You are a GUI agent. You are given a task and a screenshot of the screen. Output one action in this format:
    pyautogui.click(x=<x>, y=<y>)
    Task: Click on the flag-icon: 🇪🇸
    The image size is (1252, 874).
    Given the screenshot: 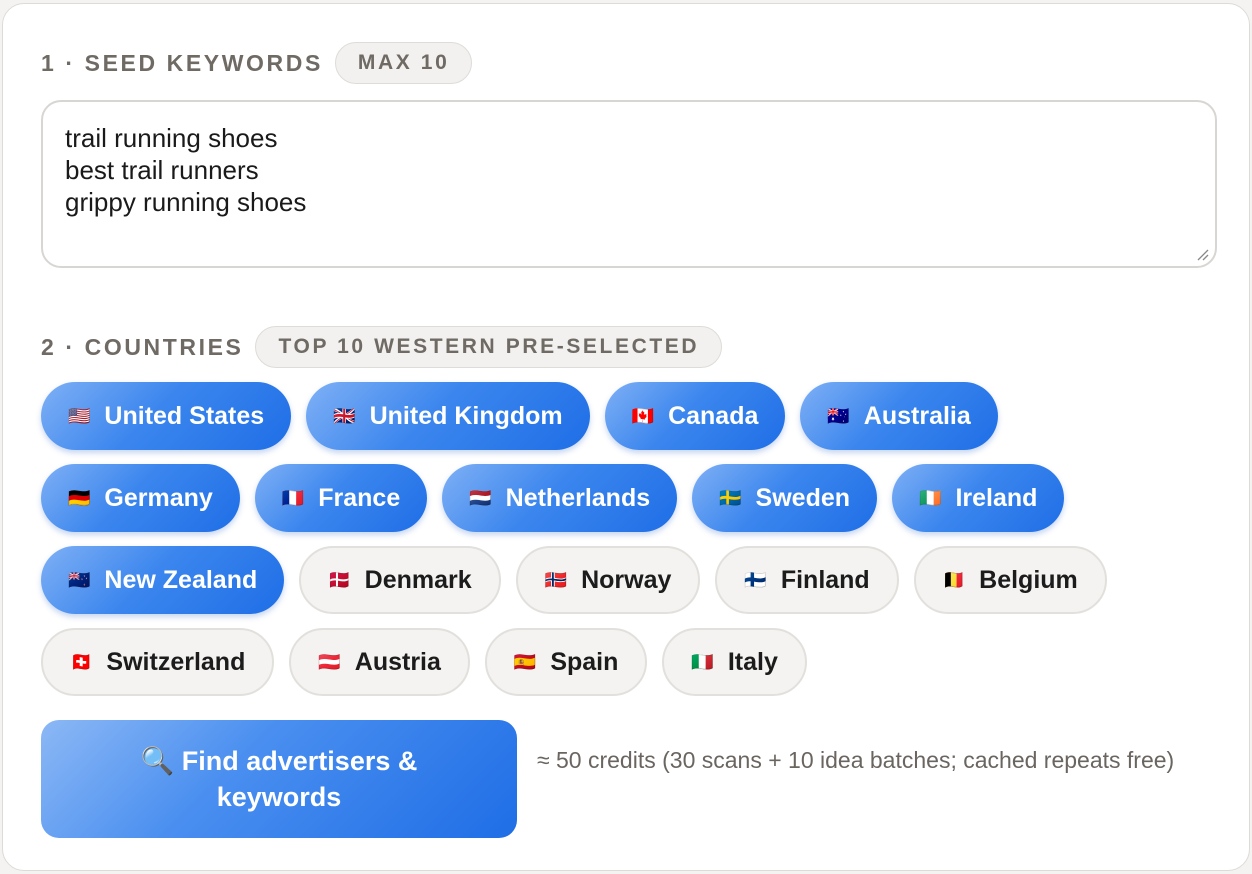 What is the action you would take?
    pyautogui.click(x=525, y=662)
    